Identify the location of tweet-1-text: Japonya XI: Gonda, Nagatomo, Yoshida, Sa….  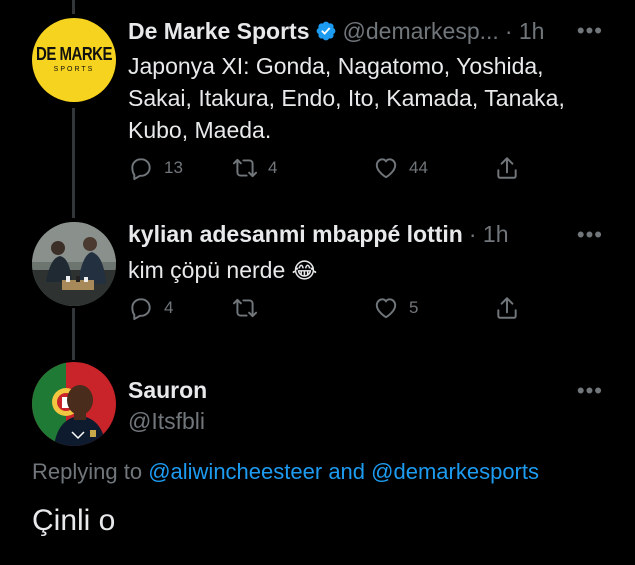
(346, 98).